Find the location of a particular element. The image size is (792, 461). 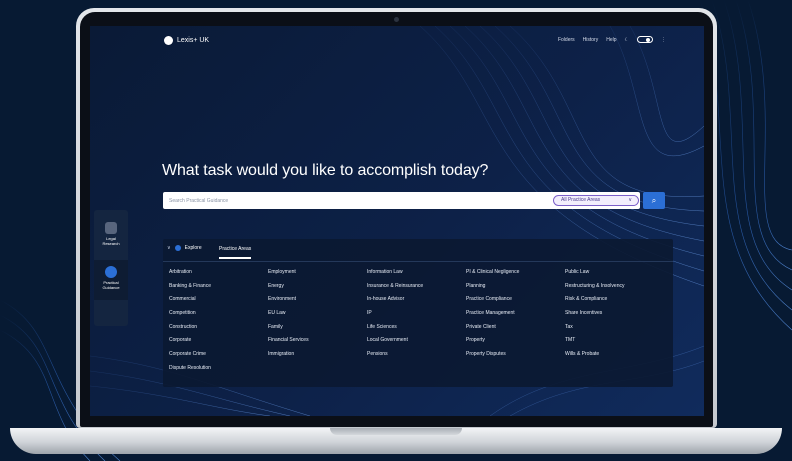

top-bar: Lexis+ UK Folders History Help ☾ ⋮ is located at coordinates (397, 41).